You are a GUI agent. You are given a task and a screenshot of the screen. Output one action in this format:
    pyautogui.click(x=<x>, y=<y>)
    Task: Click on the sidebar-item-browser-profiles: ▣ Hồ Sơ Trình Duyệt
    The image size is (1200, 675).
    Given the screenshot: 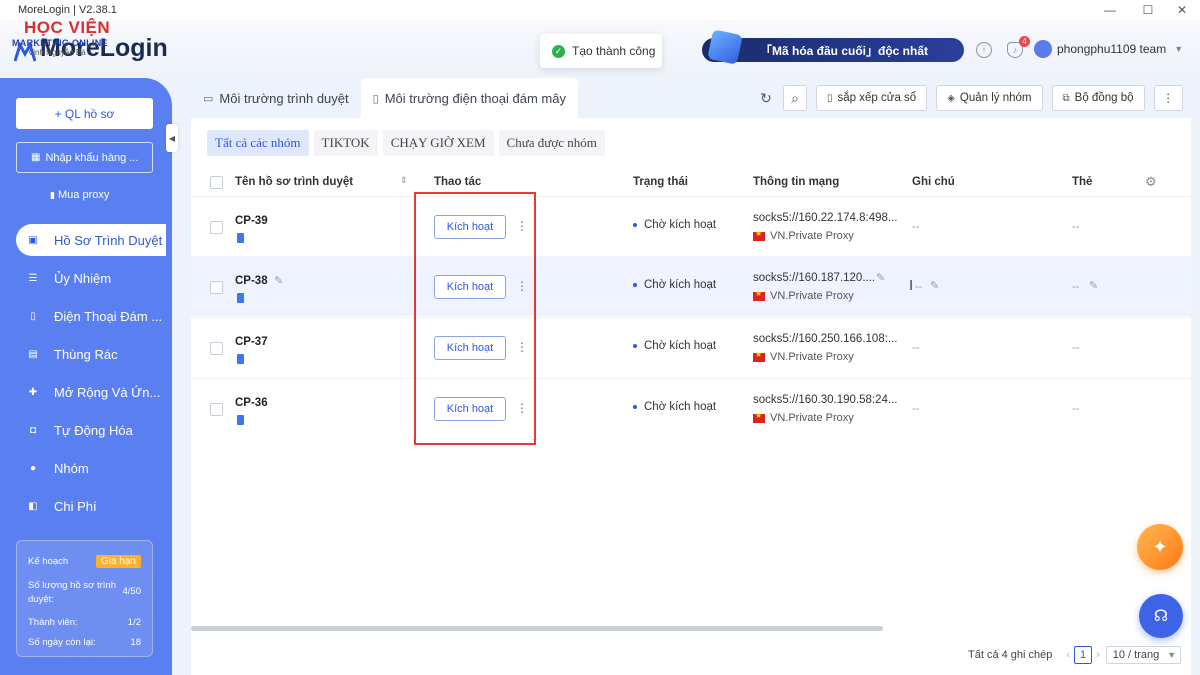 What is the action you would take?
    pyautogui.click(x=91, y=240)
    